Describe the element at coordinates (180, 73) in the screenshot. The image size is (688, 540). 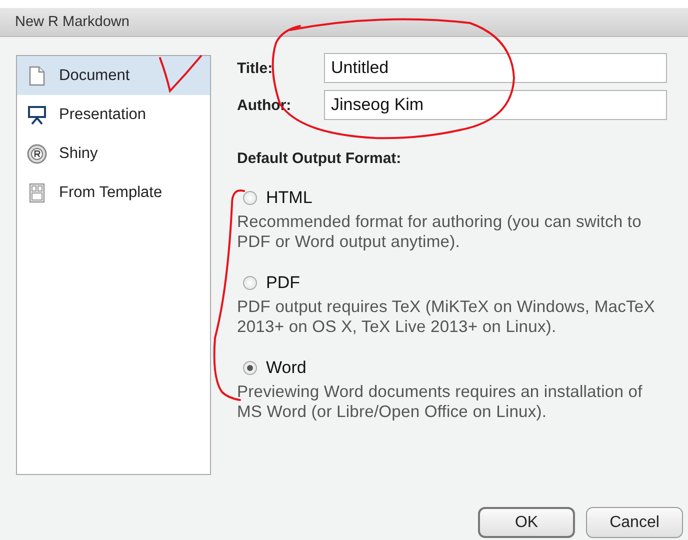
I see `check-mark` at that location.